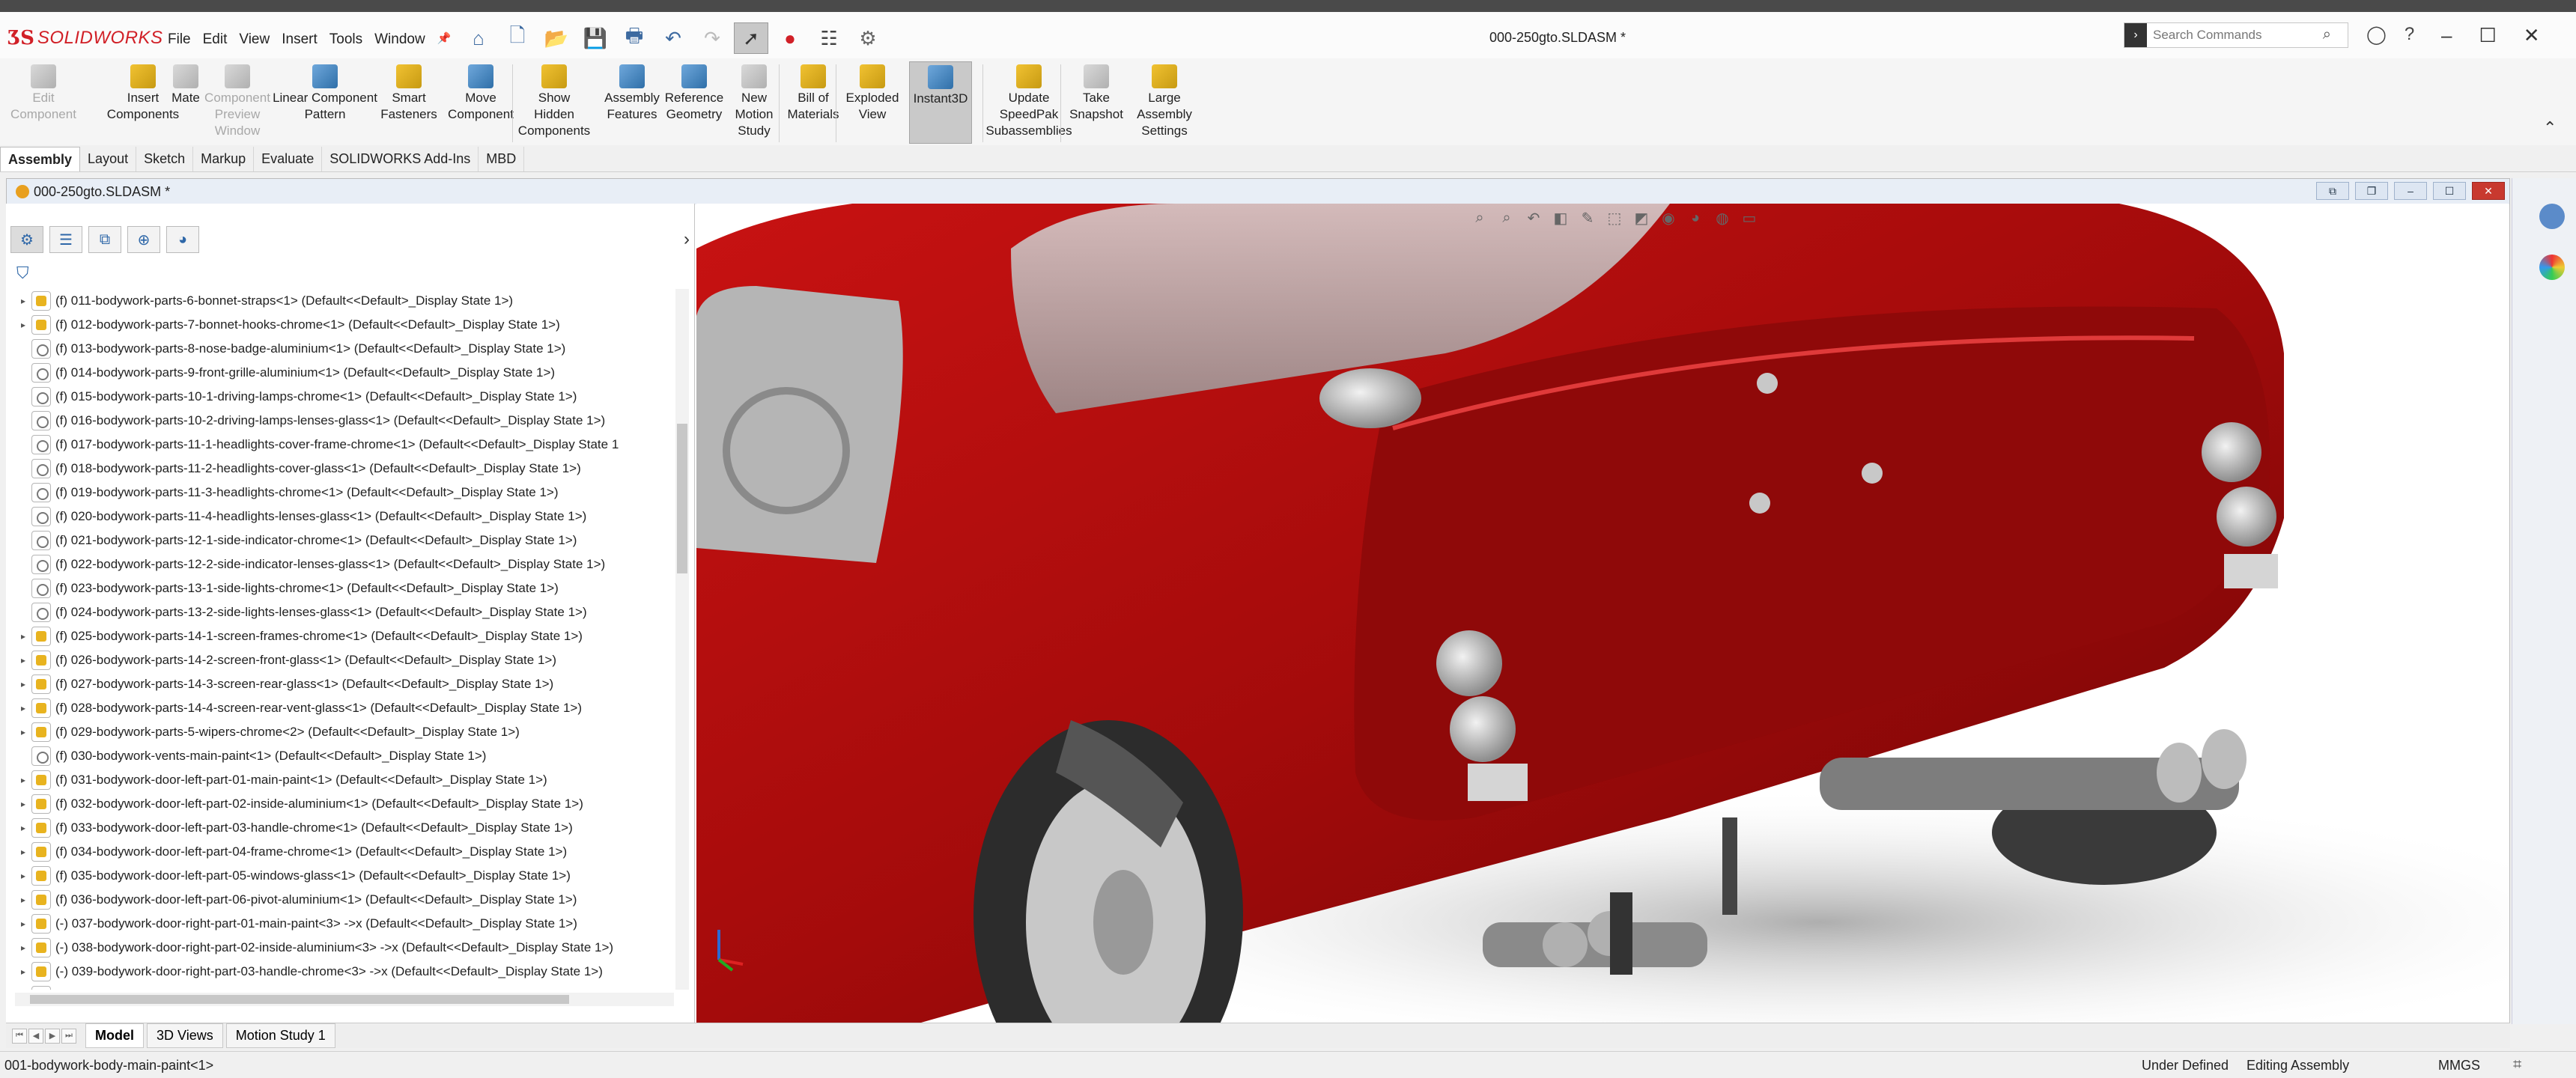  I want to click on redo-icon: ↷, so click(712, 38).